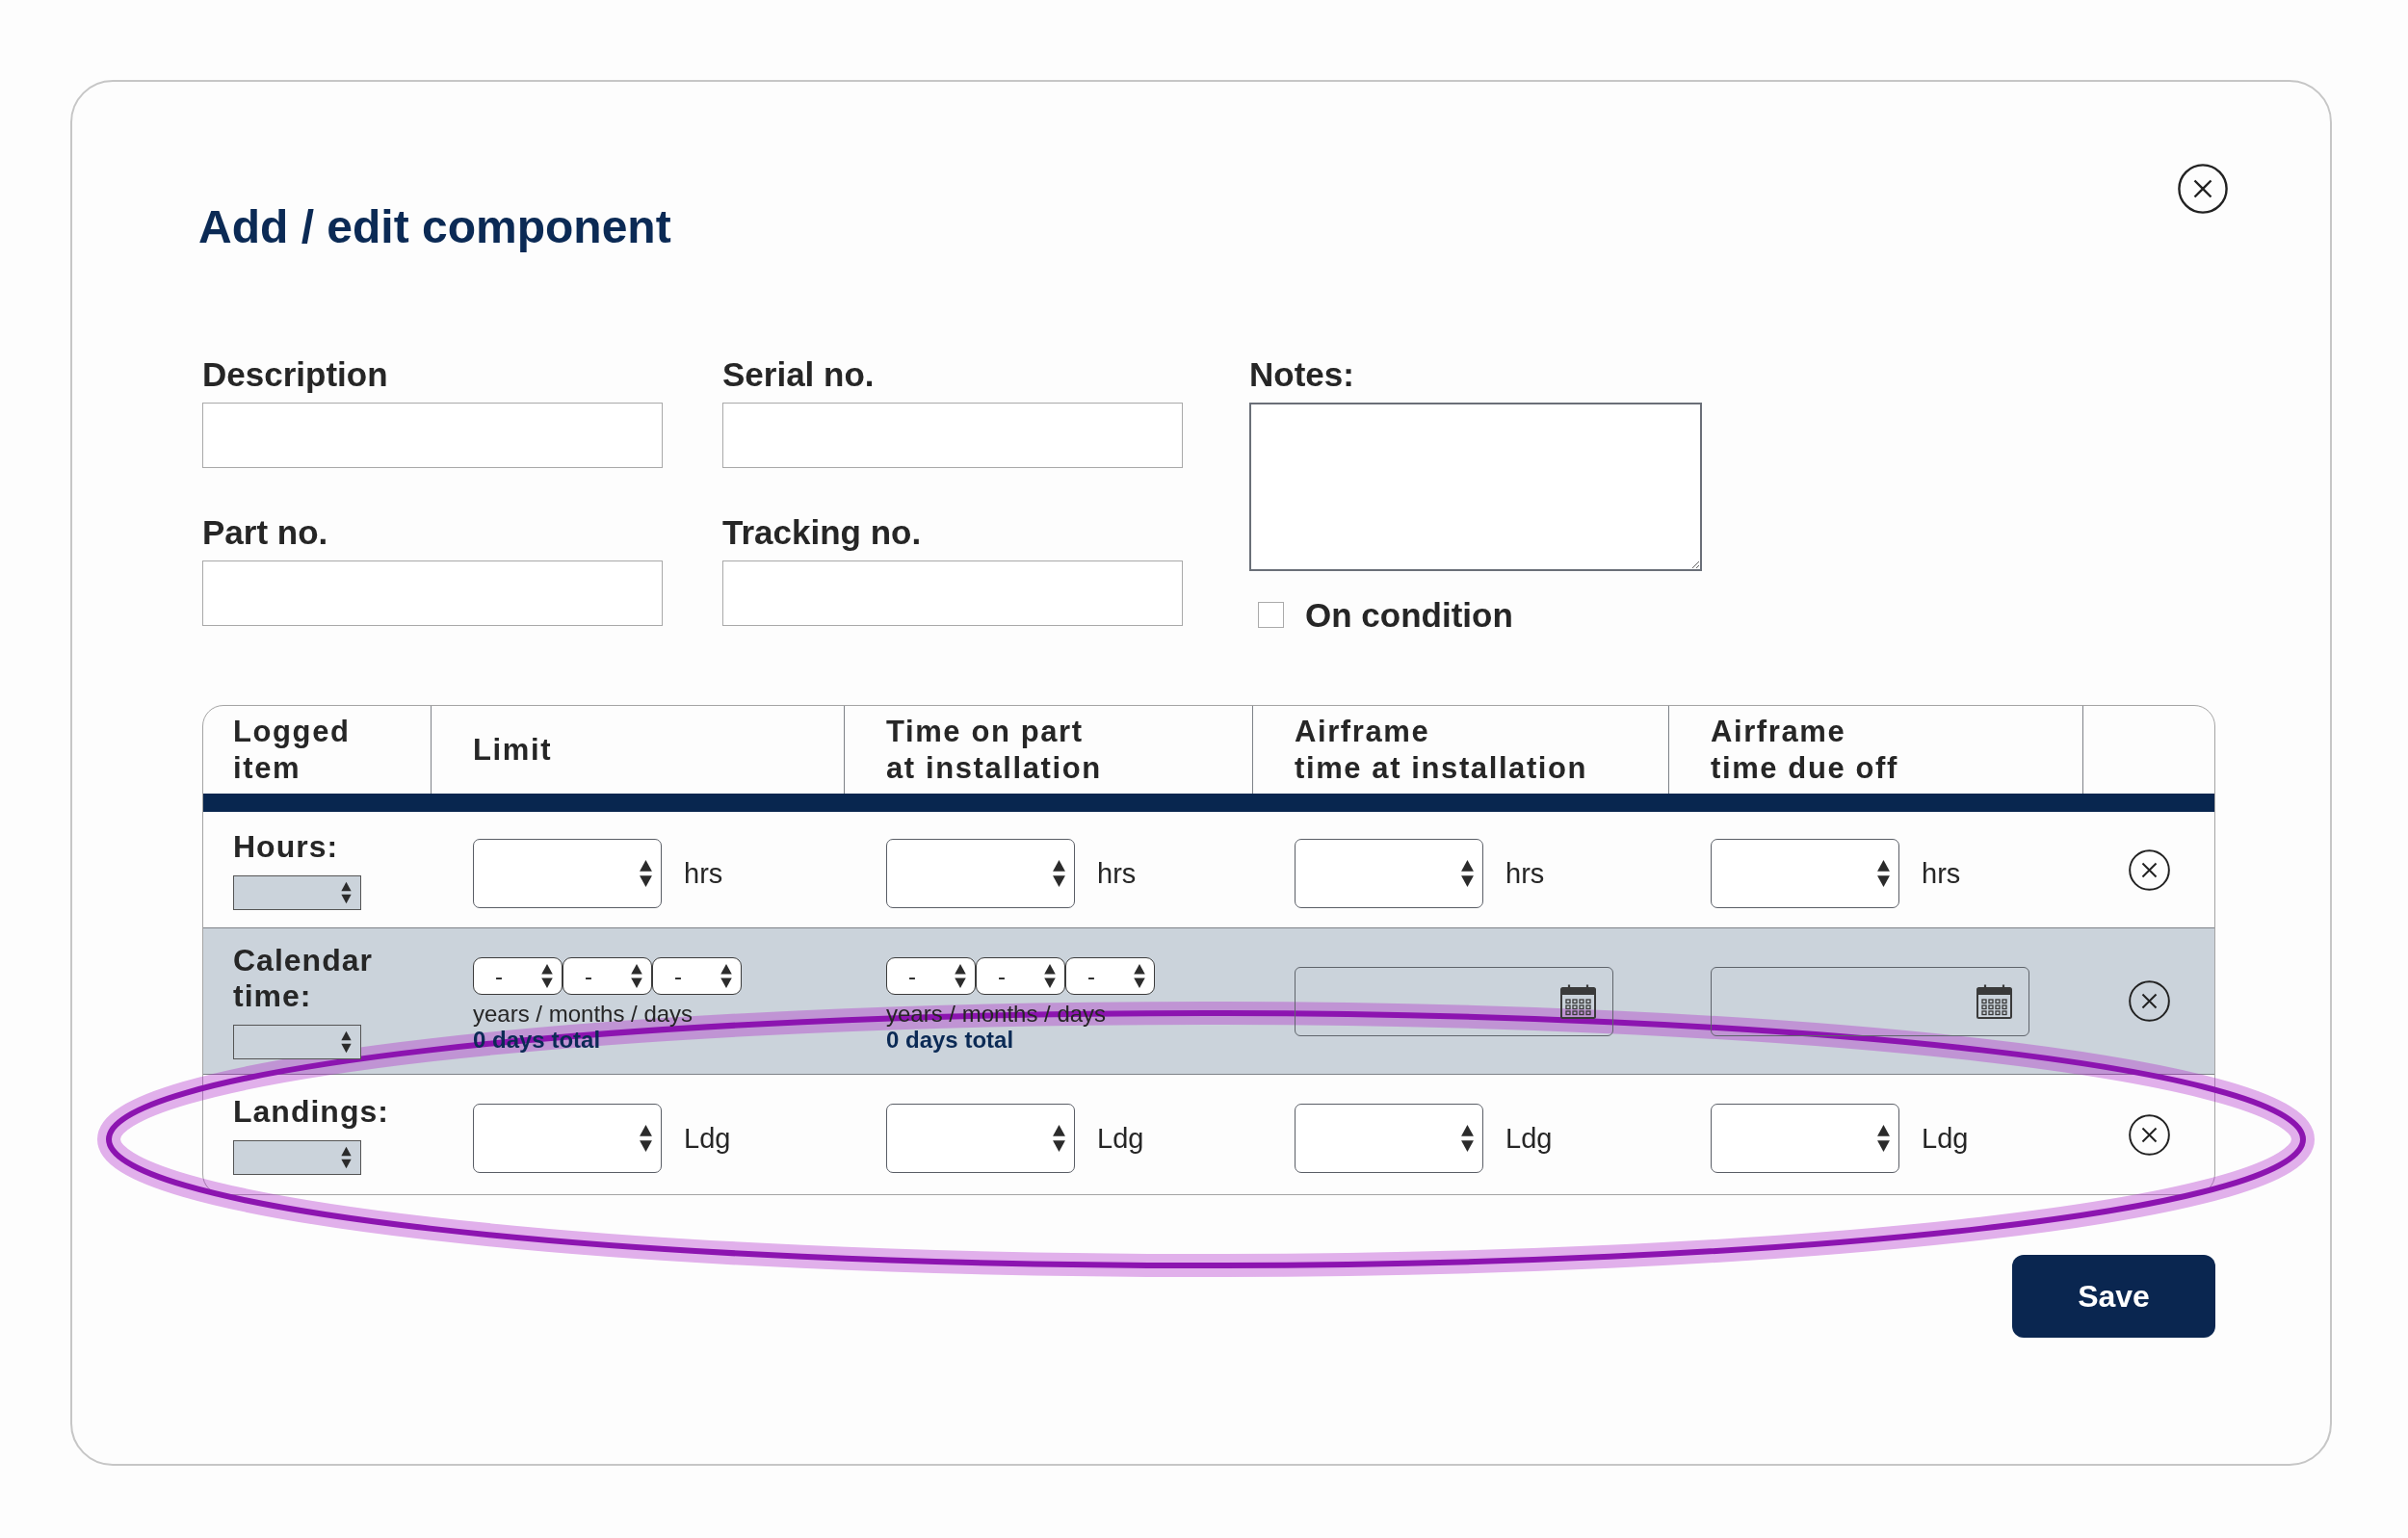 The height and width of the screenshot is (1538, 2408). What do you see at coordinates (583, 1014) in the screenshot?
I see `duration-caption: years / months / days` at bounding box center [583, 1014].